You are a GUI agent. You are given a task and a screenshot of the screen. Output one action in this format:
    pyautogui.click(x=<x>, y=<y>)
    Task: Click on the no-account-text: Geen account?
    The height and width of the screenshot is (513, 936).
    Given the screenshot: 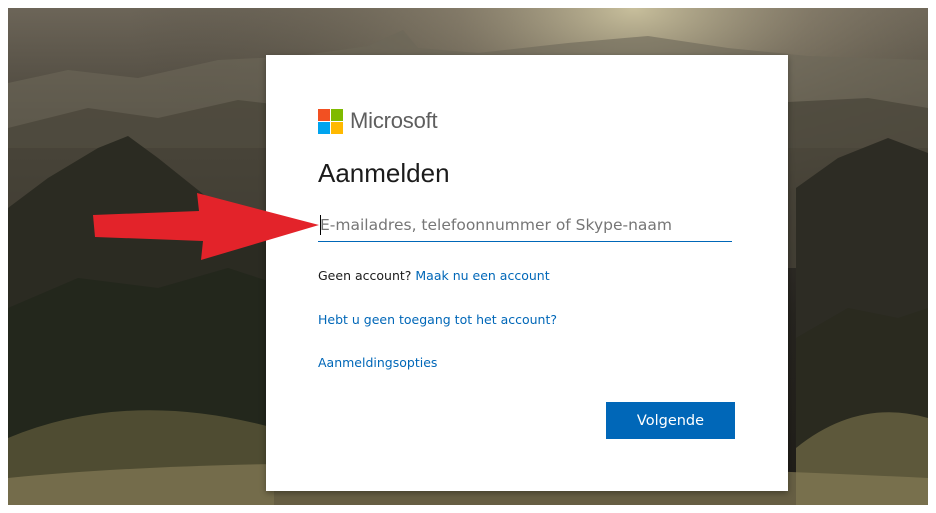 What is the action you would take?
    pyautogui.click(x=365, y=275)
    